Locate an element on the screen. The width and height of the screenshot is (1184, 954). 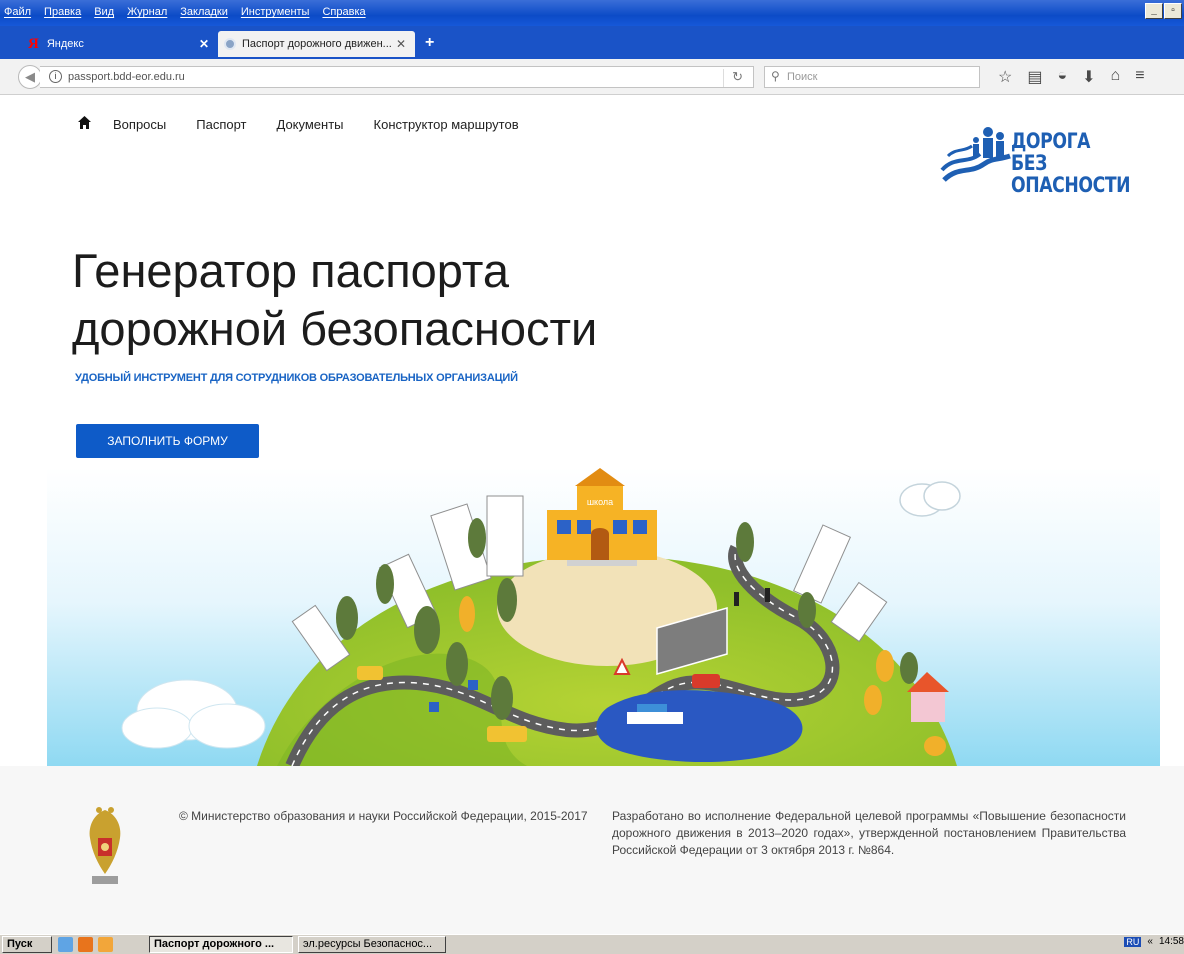
menu-file: Файл is located at coordinates (17, 12).